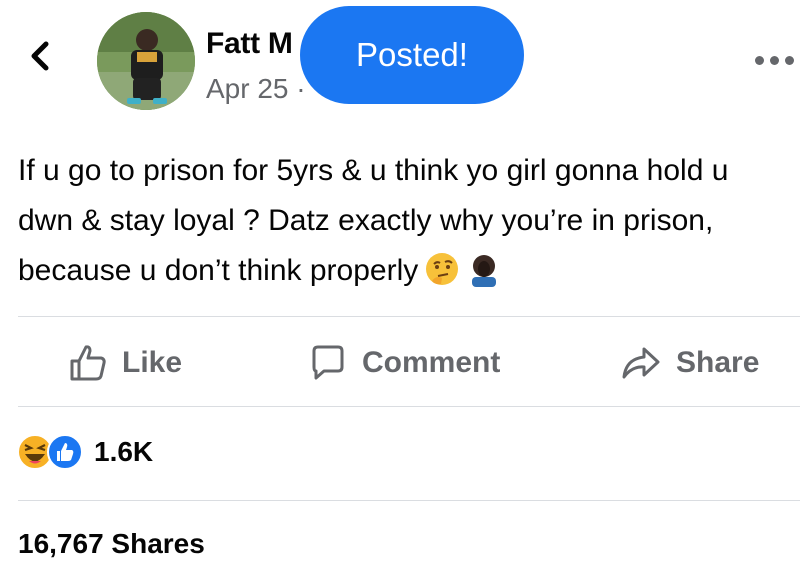 Image resolution: width=800 pixels, height=580 pixels. I want to click on thinking-face-emoji, so click(442, 269).